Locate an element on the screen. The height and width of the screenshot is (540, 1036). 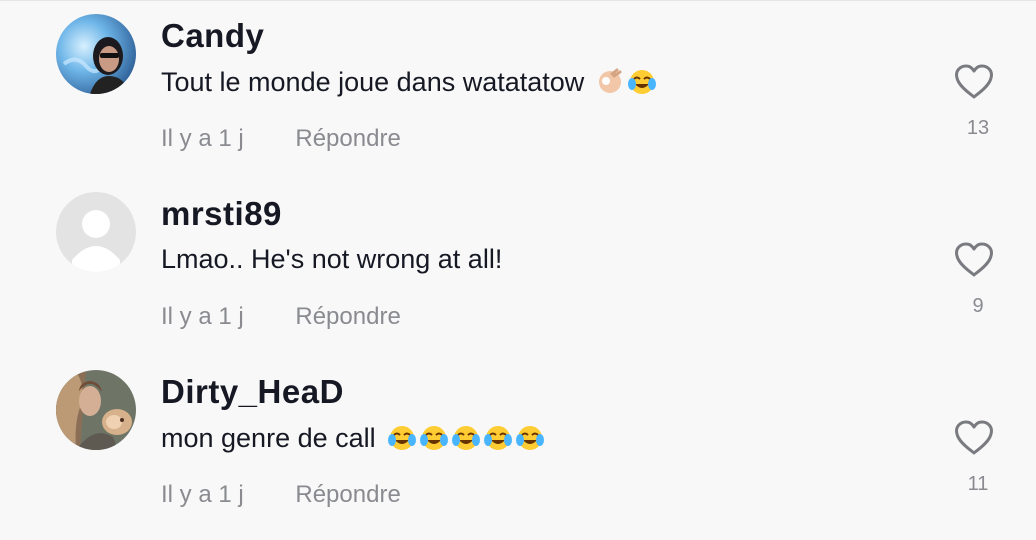
username: mrsti89 is located at coordinates (221, 214).